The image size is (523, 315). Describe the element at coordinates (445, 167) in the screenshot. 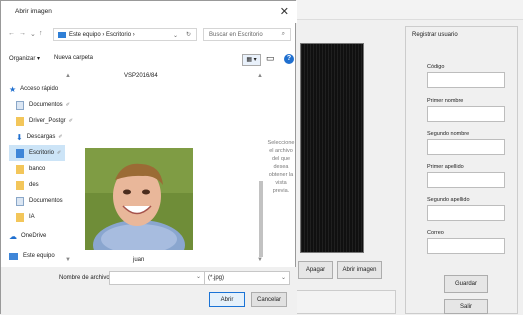

I see `primer-apellido-label: Primer apellido` at that location.